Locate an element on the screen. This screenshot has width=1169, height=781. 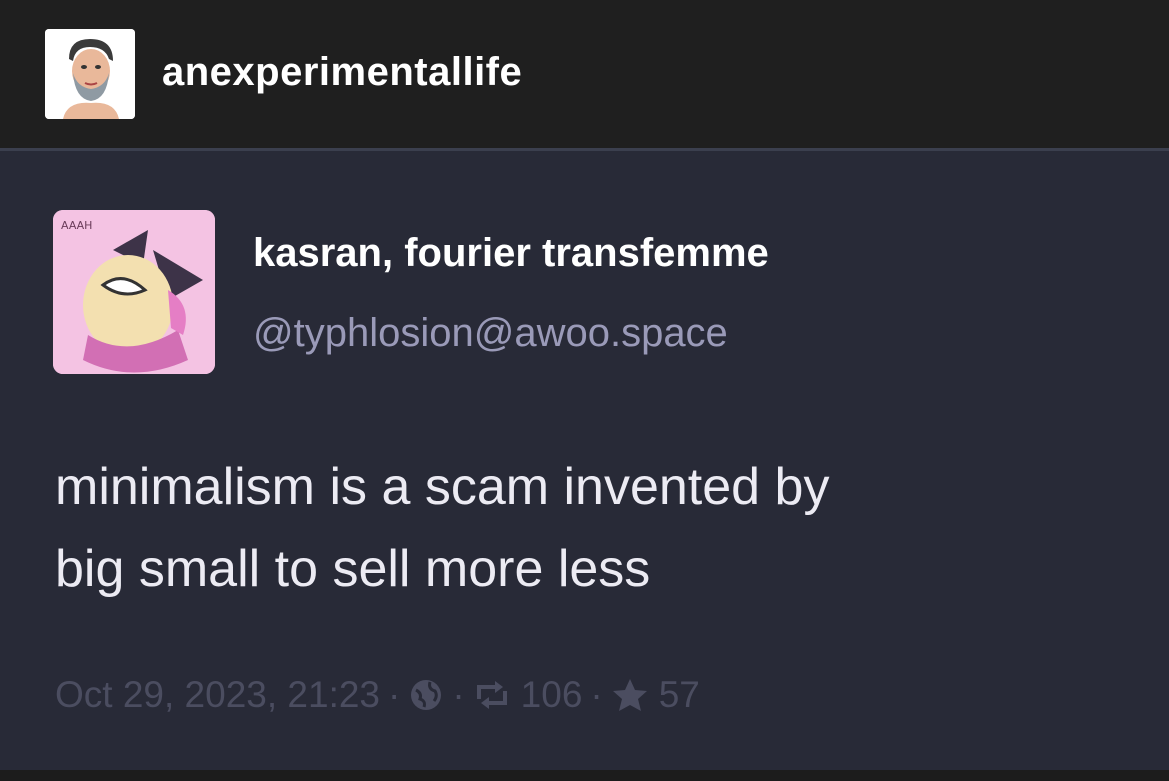
user-avatar-icon is located at coordinates (90, 74).